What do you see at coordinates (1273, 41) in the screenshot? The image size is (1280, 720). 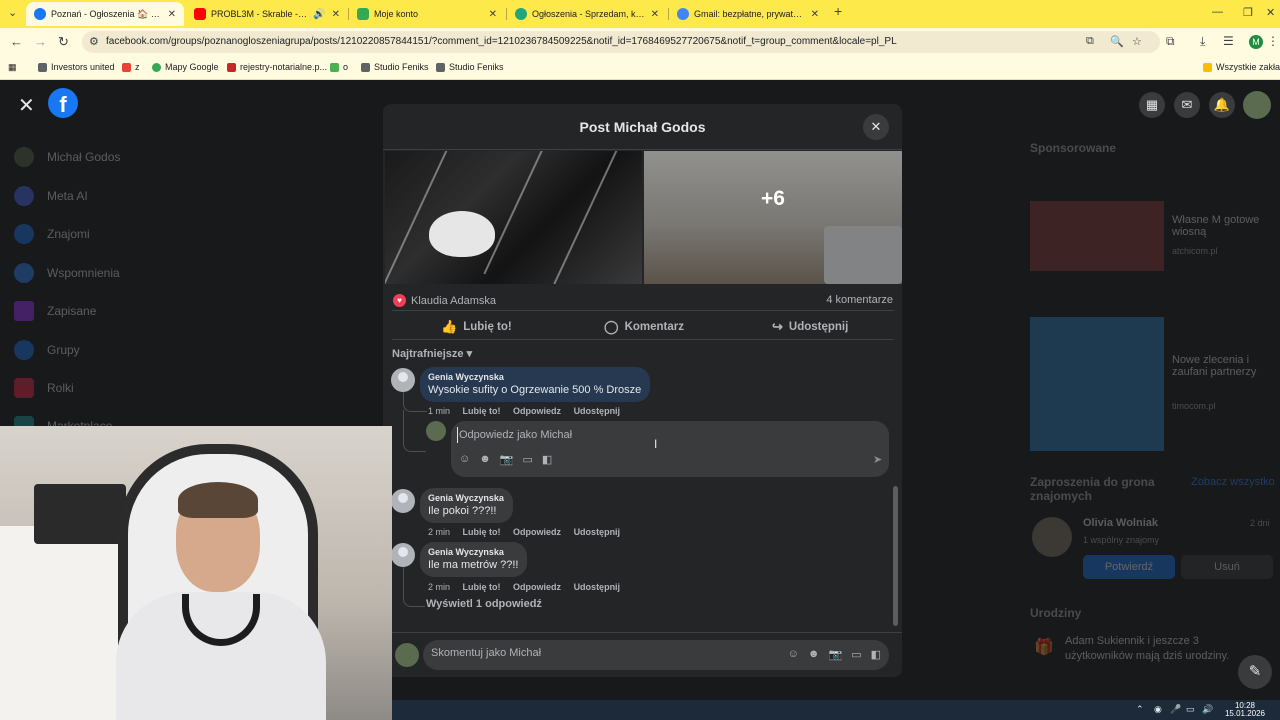 I see `menu-icon: ⋮` at bounding box center [1273, 41].